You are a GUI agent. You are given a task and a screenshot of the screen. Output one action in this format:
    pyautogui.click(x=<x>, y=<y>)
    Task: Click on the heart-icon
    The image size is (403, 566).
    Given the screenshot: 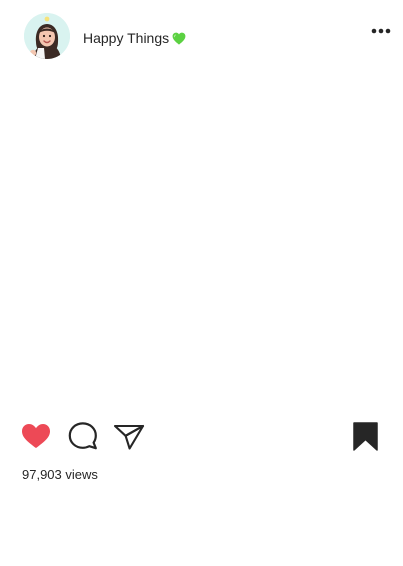 What is the action you would take?
    pyautogui.click(x=36, y=436)
    